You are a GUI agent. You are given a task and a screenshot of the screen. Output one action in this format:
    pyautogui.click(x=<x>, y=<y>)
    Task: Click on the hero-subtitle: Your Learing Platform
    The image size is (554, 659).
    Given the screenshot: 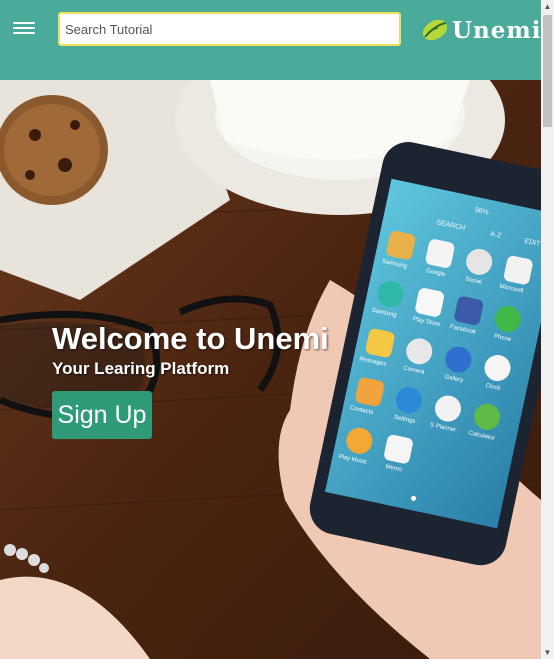 What is the action you would take?
    pyautogui.click(x=141, y=368)
    